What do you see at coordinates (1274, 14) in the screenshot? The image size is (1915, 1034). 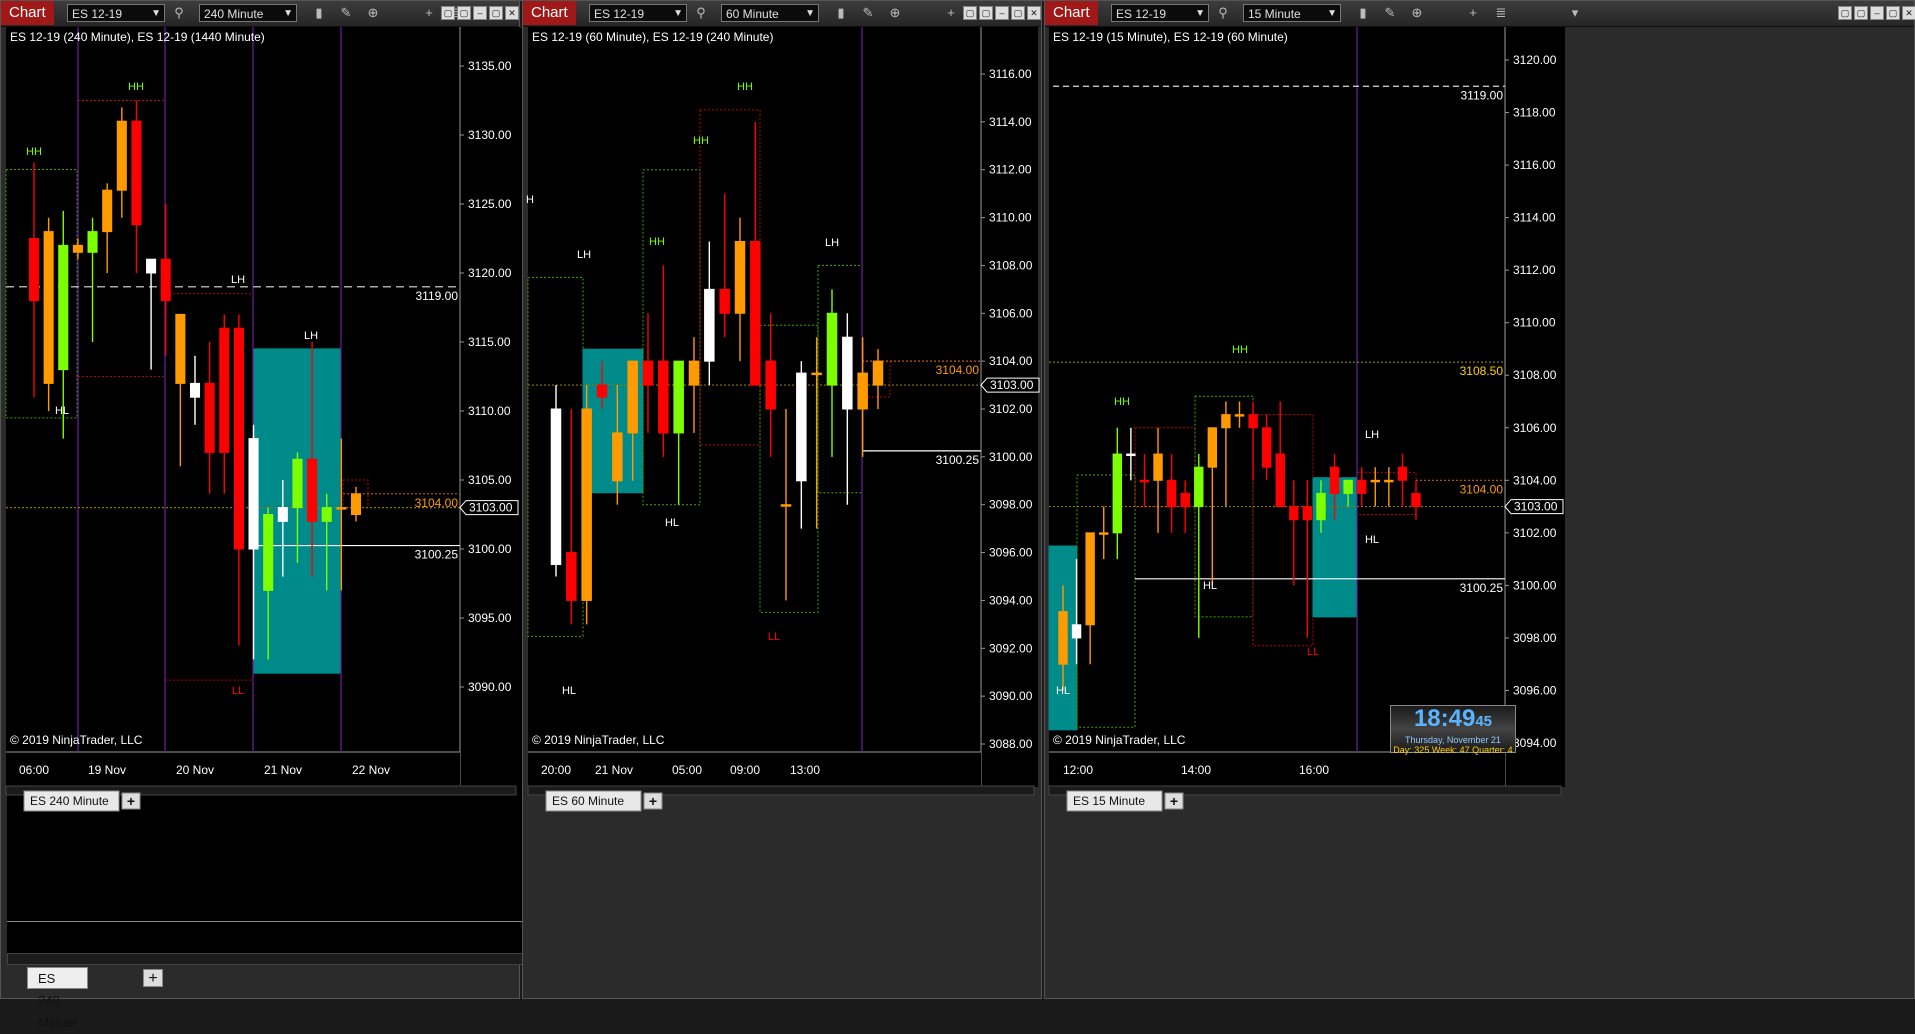 I see `period-value: 15 Minute` at bounding box center [1274, 14].